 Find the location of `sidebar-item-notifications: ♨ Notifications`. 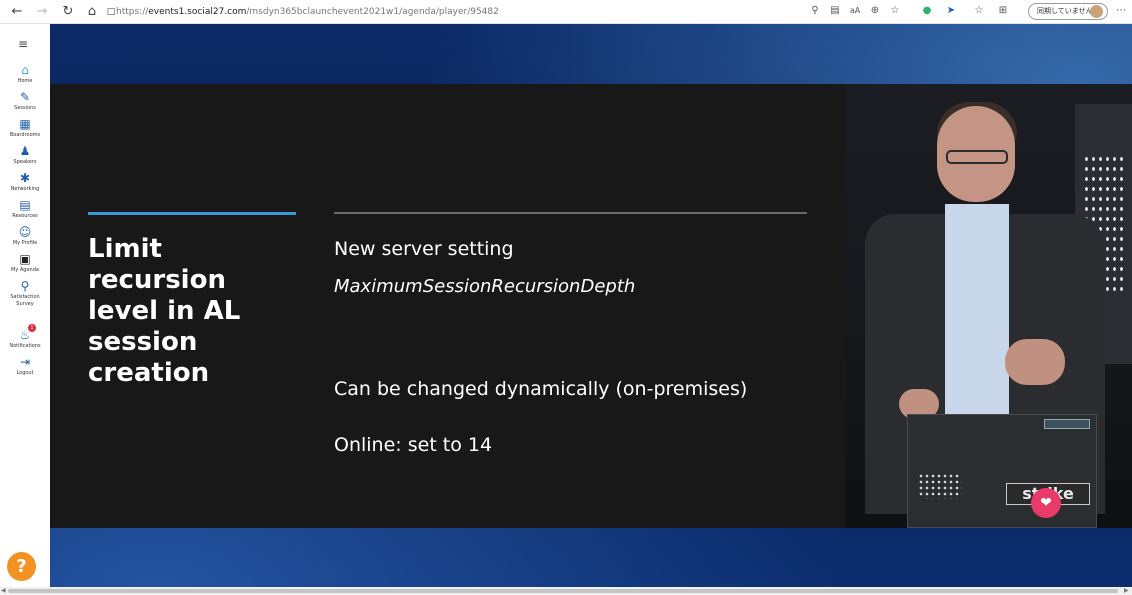

sidebar-item-notifications: ♨ Notifications is located at coordinates (25, 339).